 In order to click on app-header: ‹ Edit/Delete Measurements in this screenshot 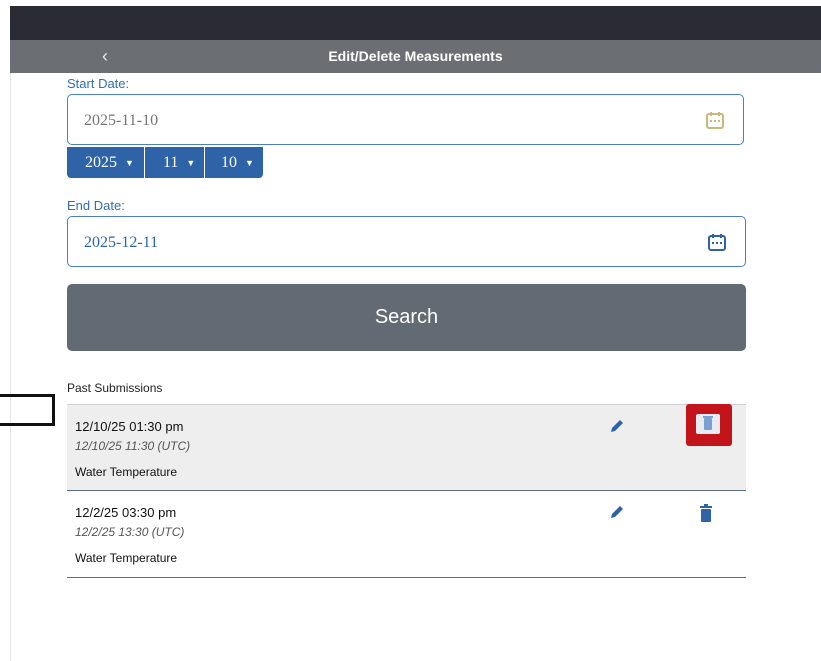, I will do `click(415, 56)`.